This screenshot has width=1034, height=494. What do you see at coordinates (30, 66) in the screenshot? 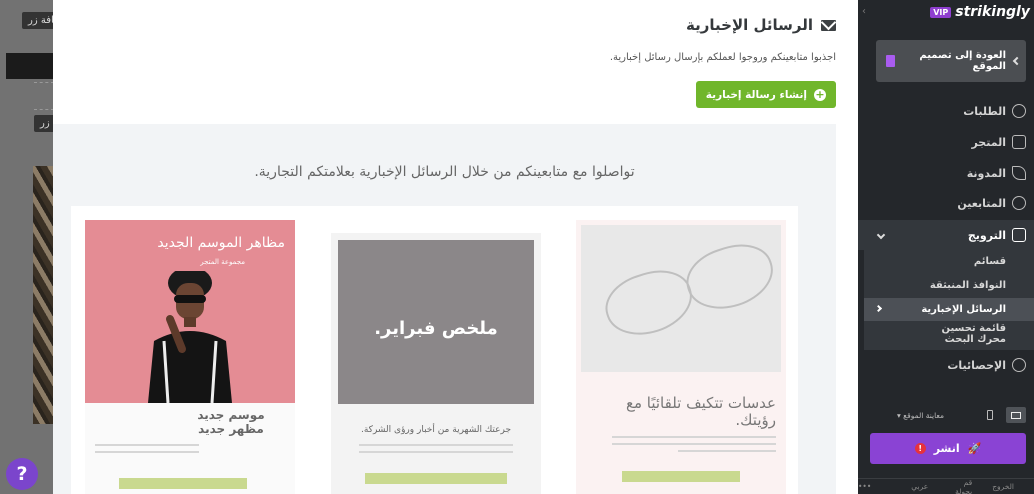
I see `backdrop-toolbar` at bounding box center [30, 66].